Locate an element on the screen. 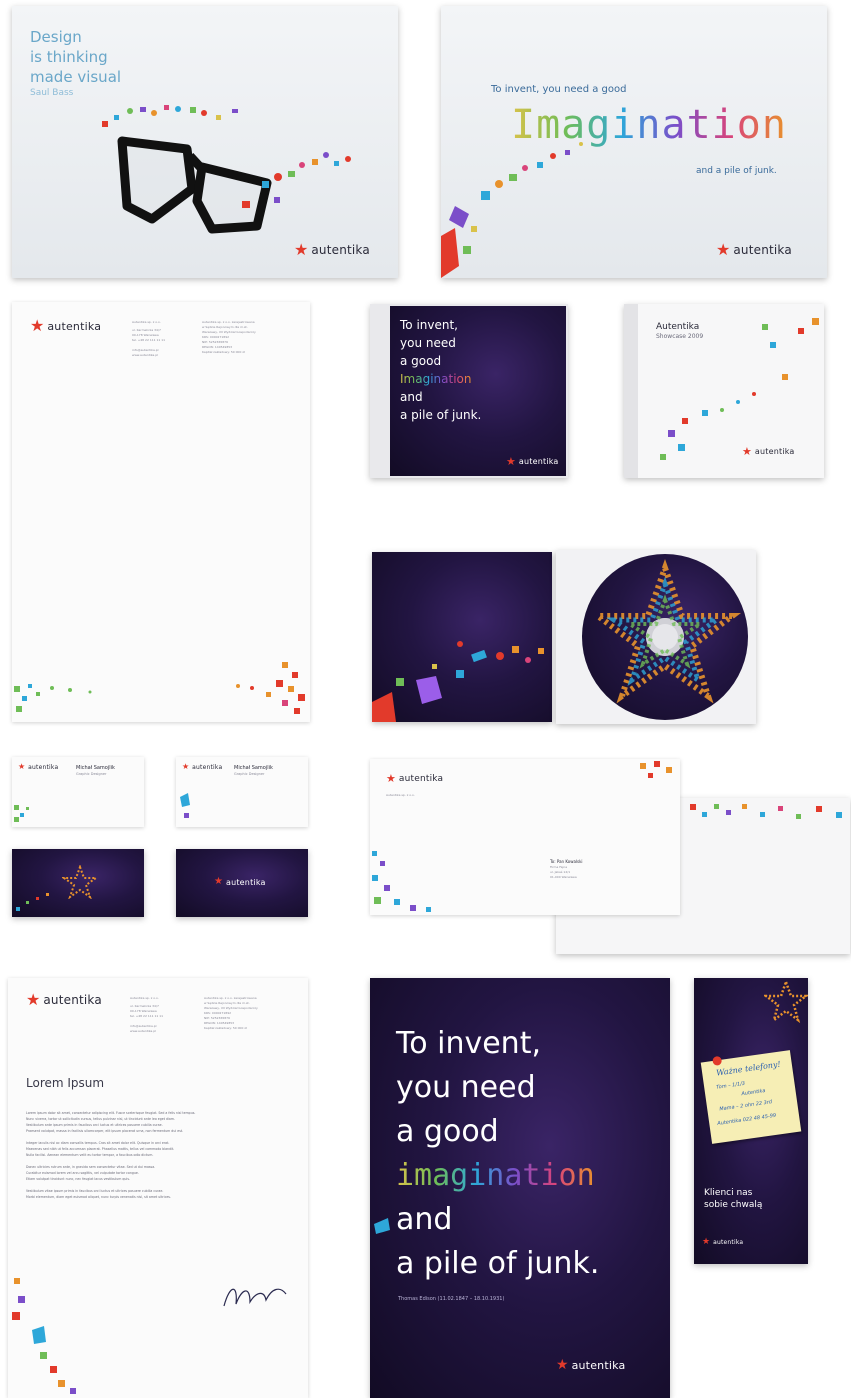 Image resolution: width=851 pixels, height=1398 pixels. rollup-note-title: Ważne telefony! is located at coordinates (748, 1068).